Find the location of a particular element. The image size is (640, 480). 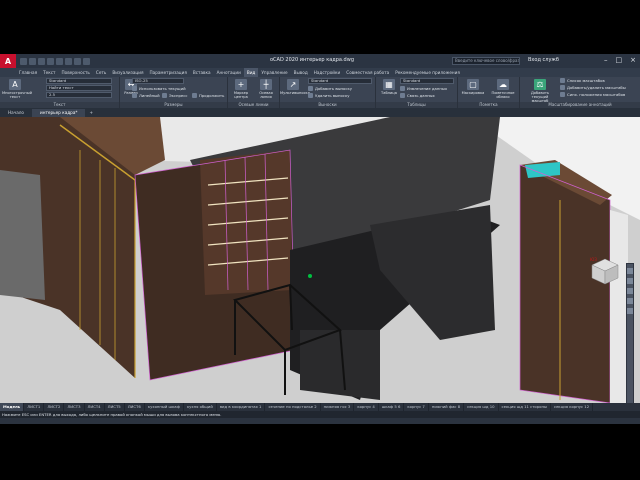

ribbon-tab: Вид is located at coordinates (251, 72).